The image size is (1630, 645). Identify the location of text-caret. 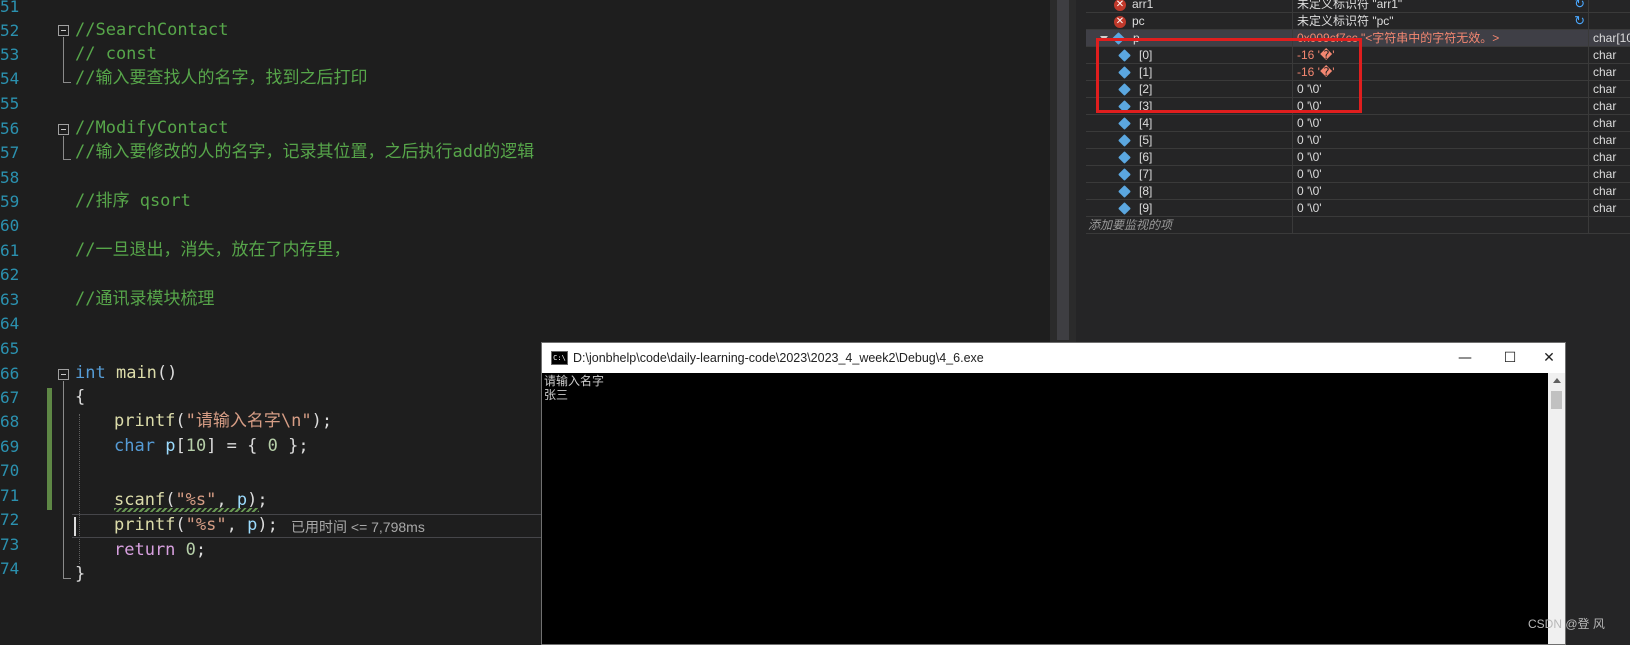
(75, 526).